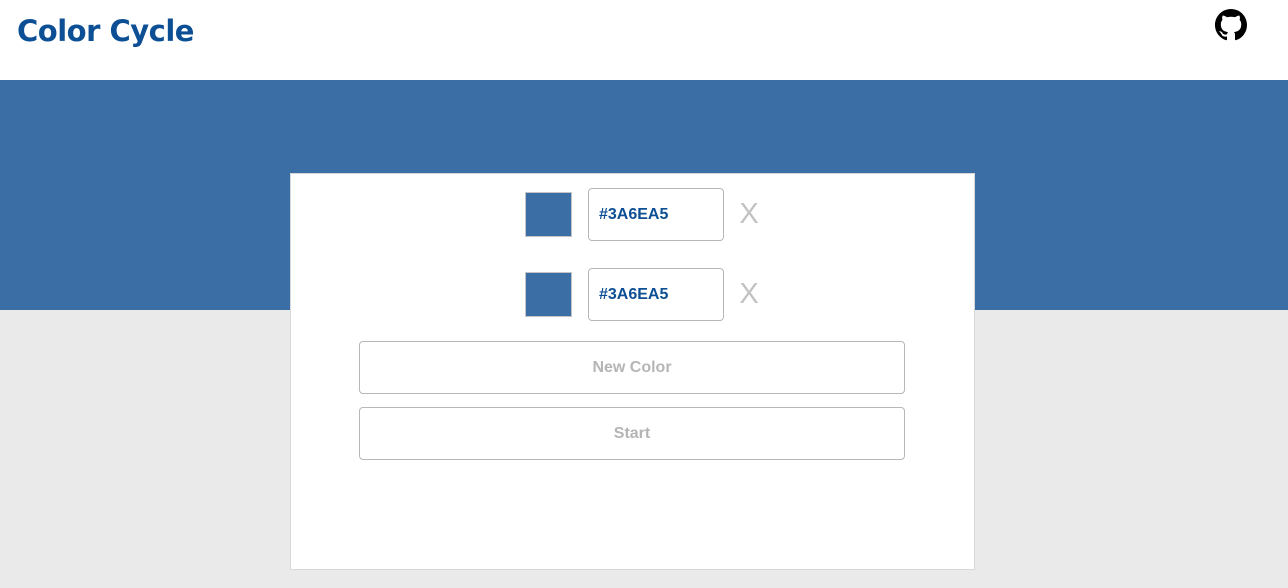  Describe the element at coordinates (632, 433) in the screenshot. I see `start-button: Start` at that location.